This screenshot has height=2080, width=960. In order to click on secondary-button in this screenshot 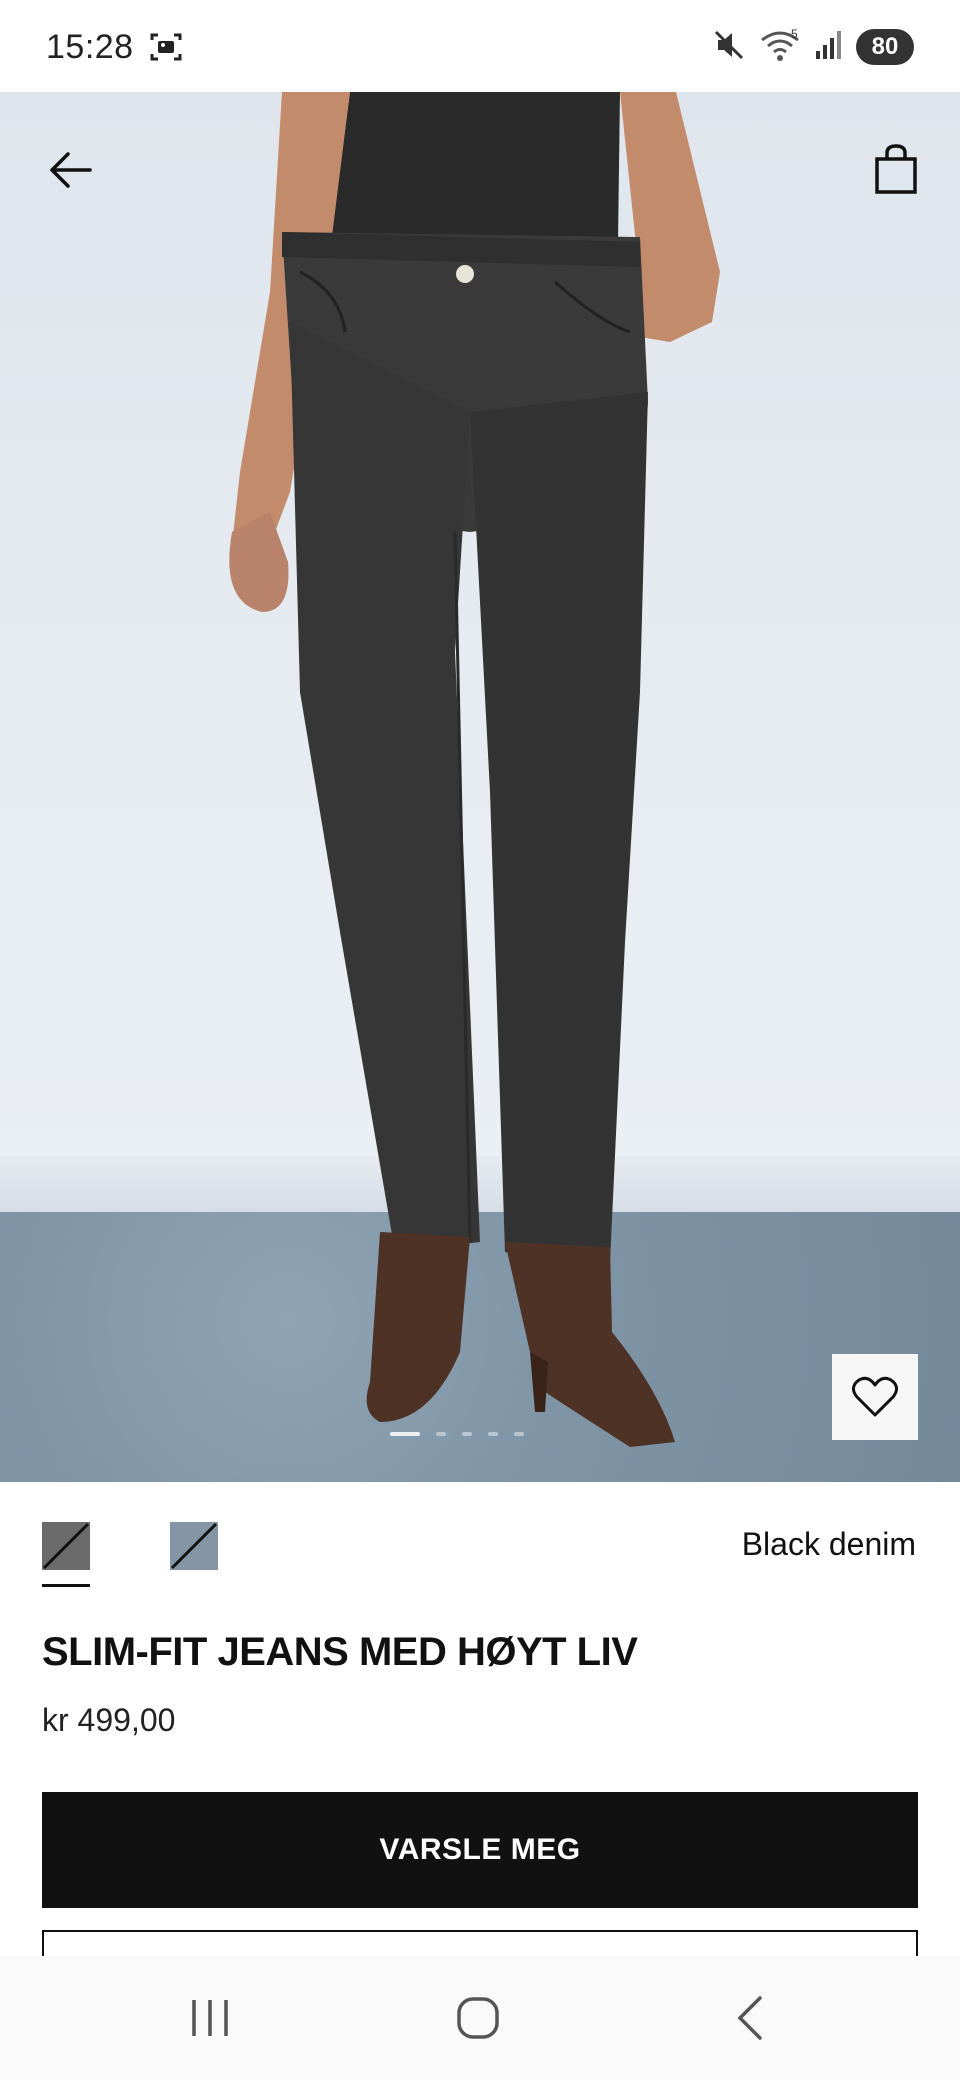, I will do `click(480, 1944)`.